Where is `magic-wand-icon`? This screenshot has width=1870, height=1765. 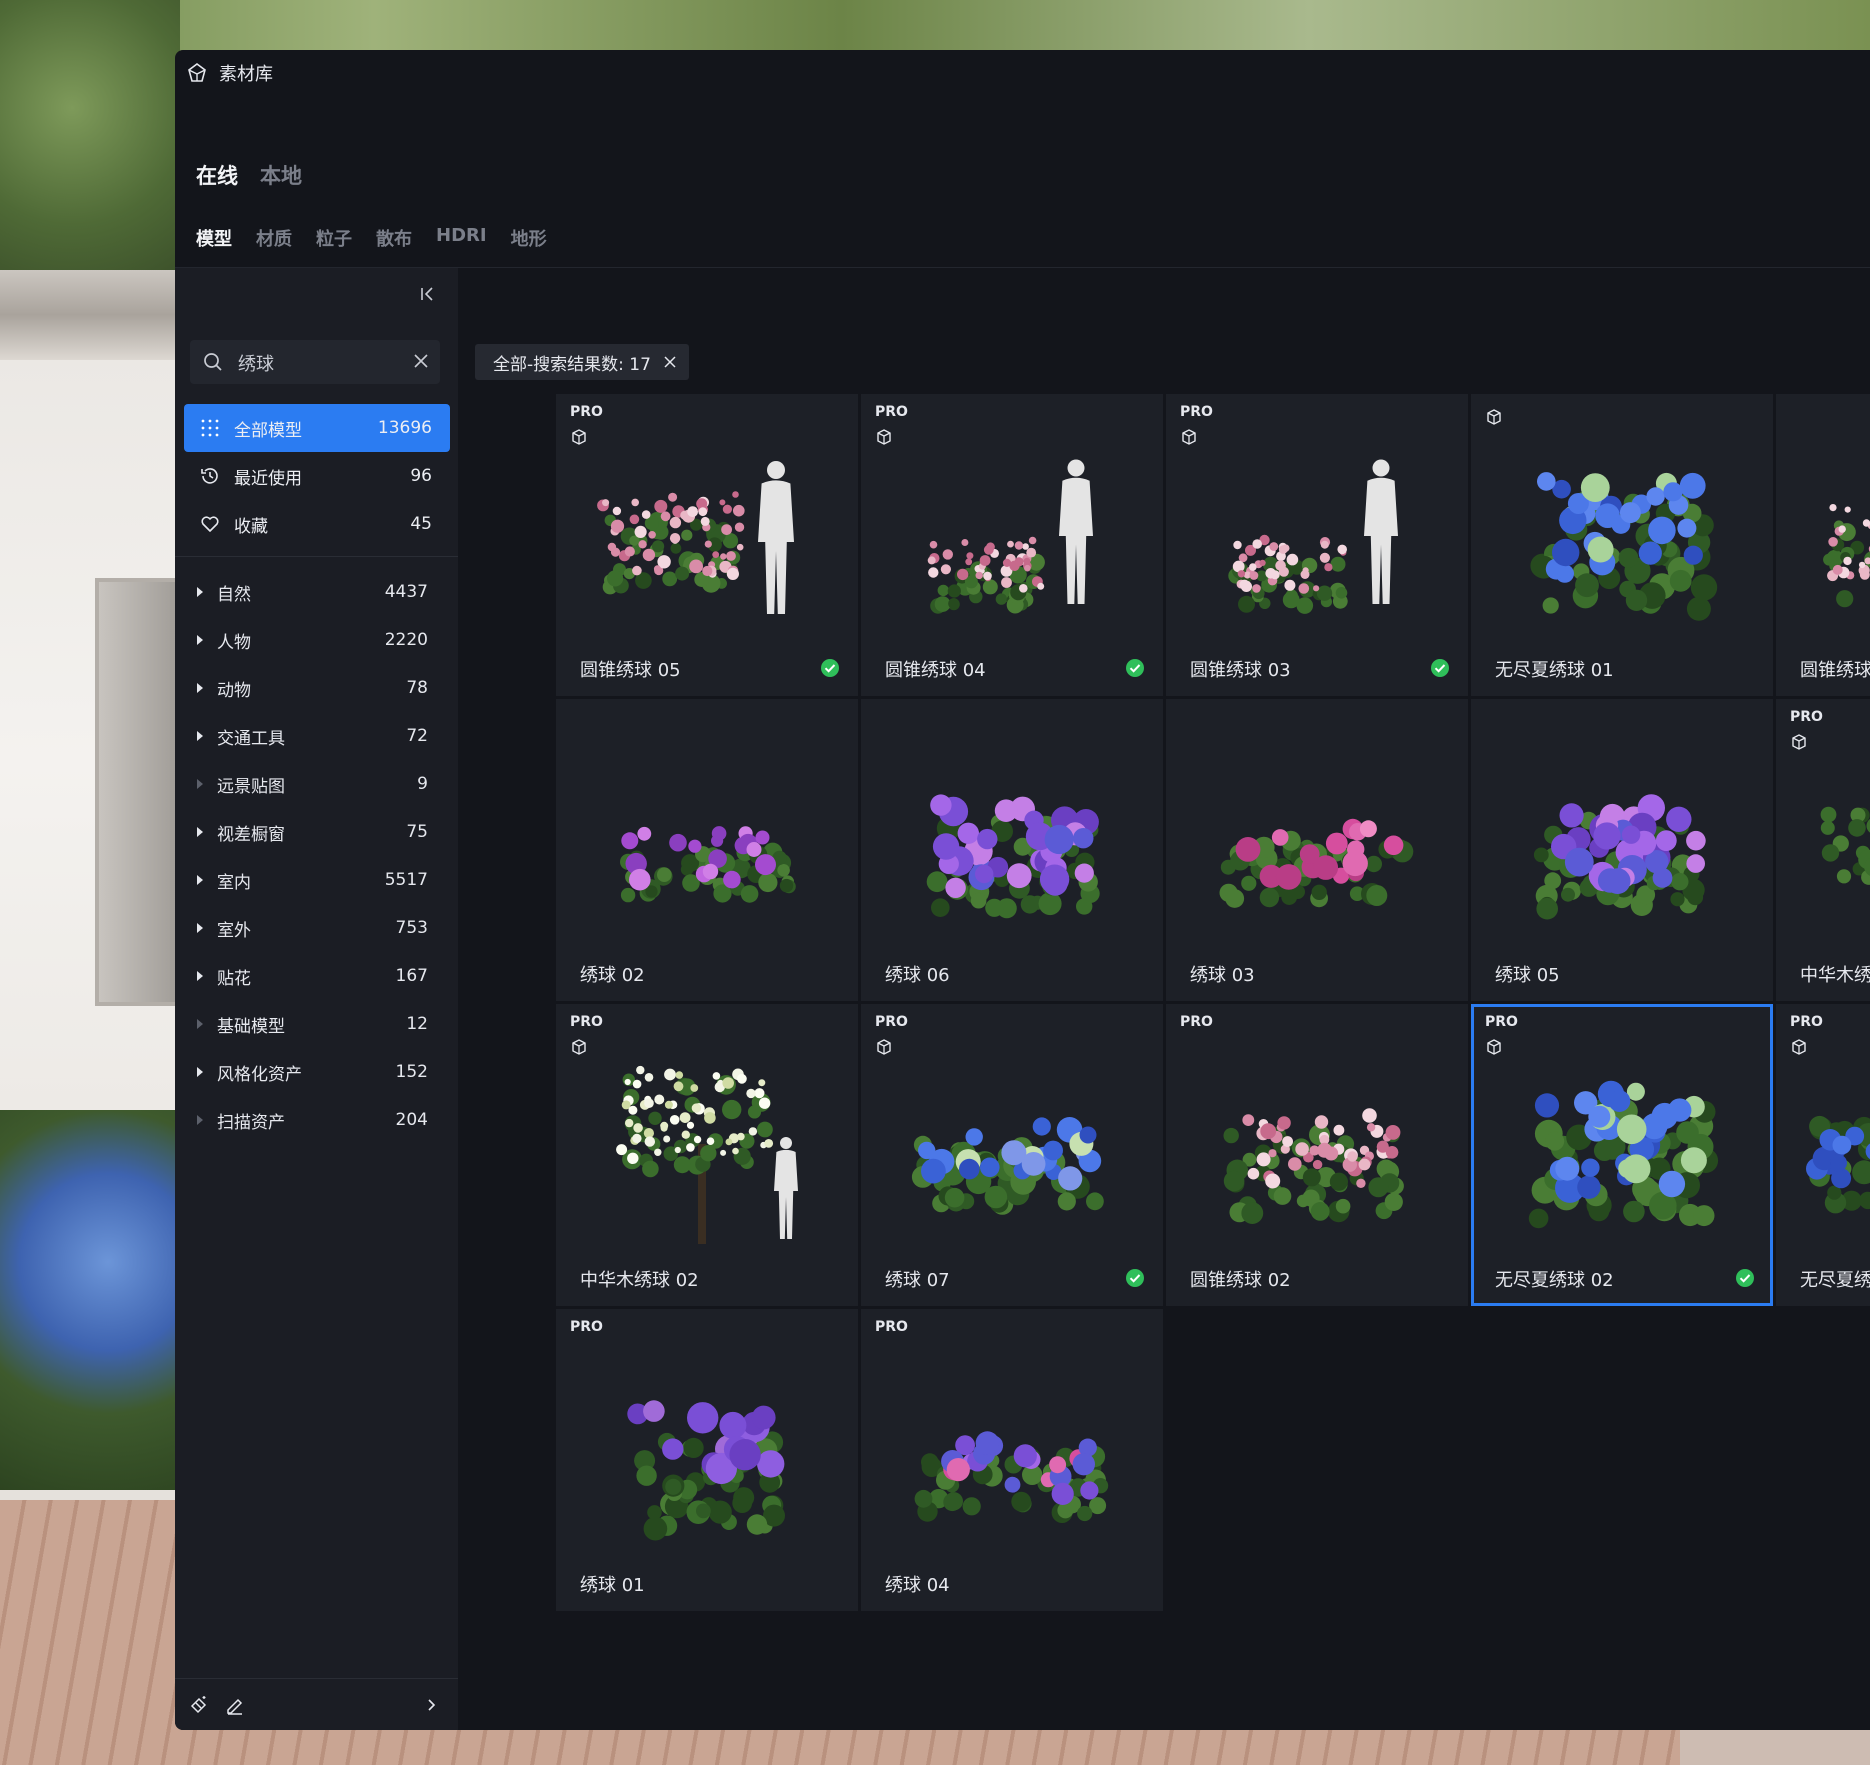
magic-wand-icon is located at coordinates (199, 1705).